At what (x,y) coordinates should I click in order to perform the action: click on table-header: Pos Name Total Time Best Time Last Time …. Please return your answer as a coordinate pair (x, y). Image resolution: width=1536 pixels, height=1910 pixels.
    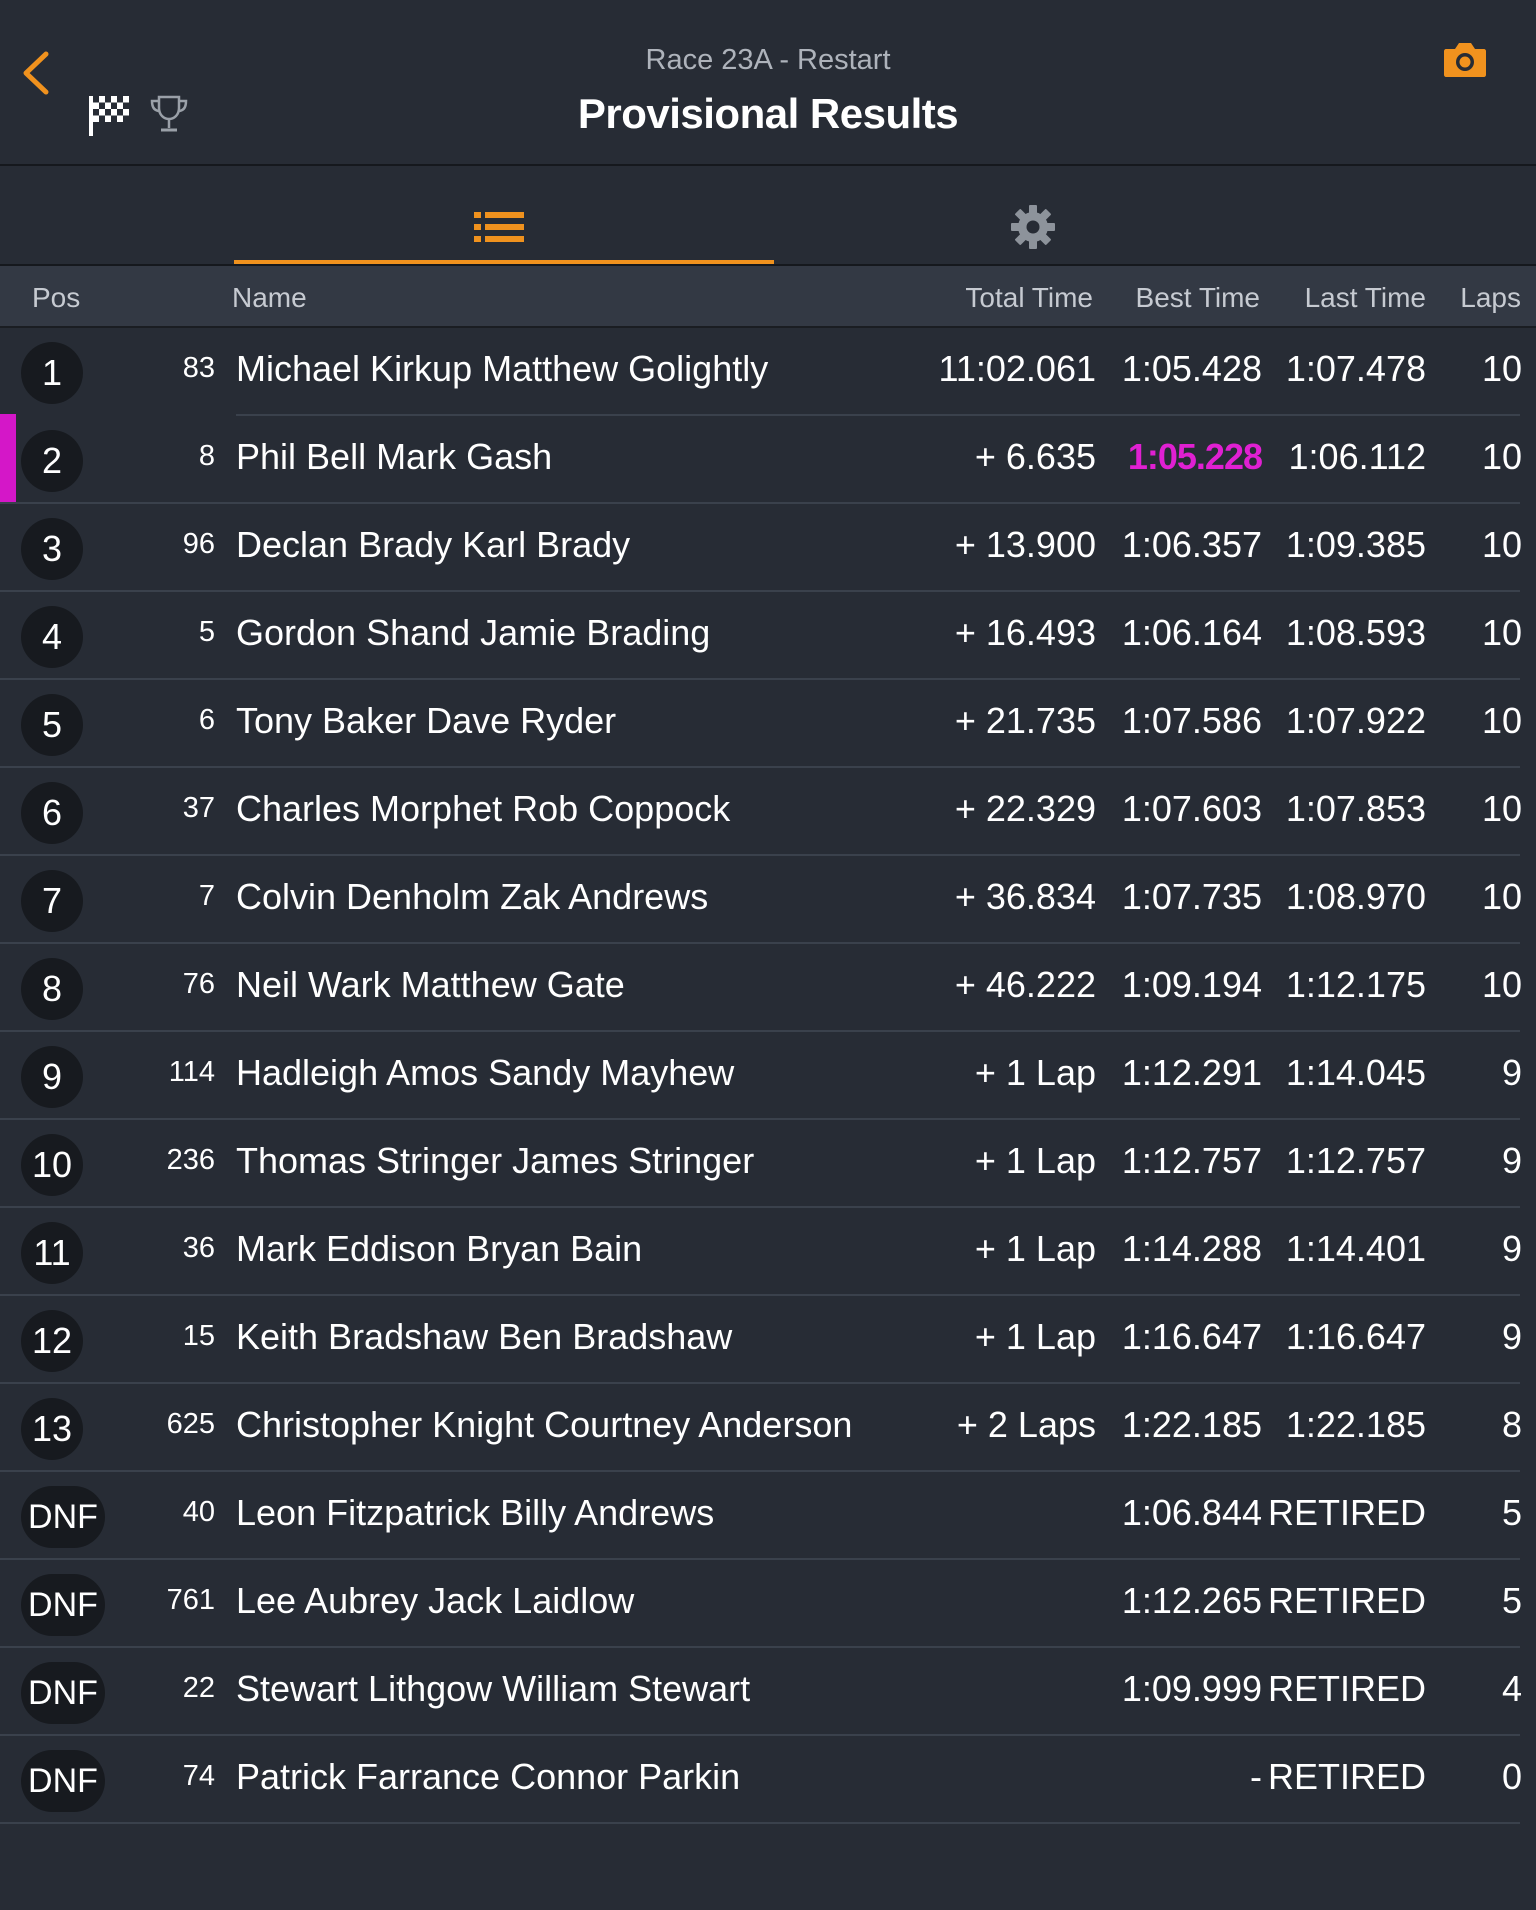
    Looking at the image, I should click on (768, 297).